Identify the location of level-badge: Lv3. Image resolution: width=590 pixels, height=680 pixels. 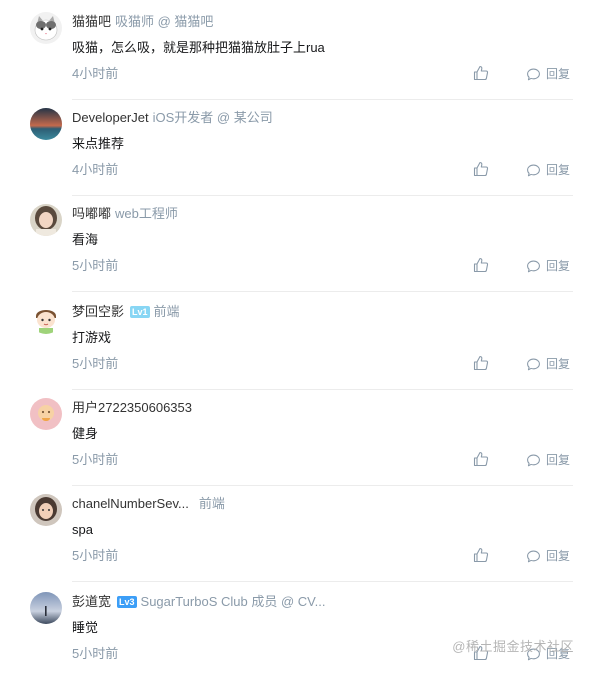
(127, 602).